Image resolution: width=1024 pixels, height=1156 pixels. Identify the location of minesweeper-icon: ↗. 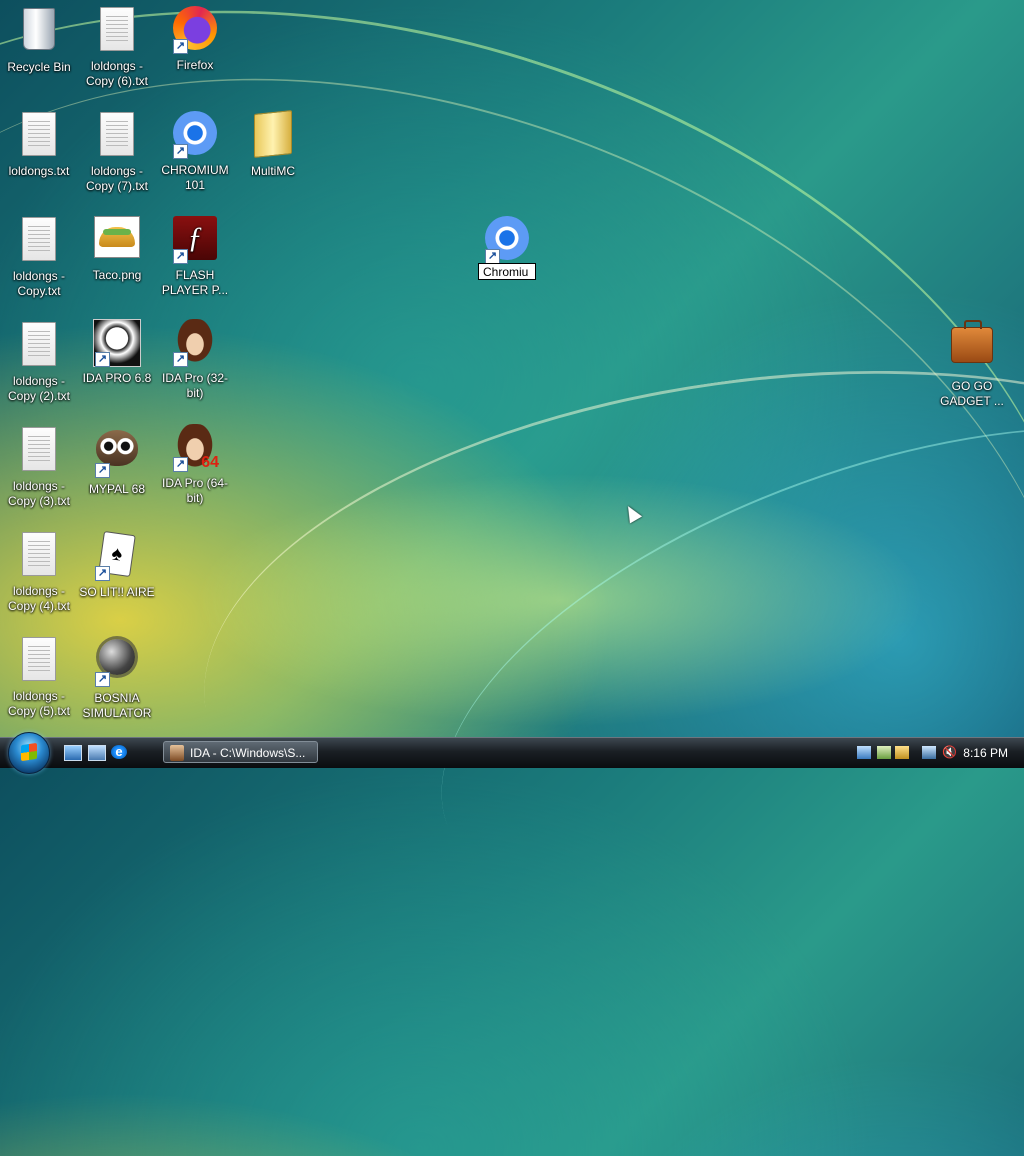
(117, 663).